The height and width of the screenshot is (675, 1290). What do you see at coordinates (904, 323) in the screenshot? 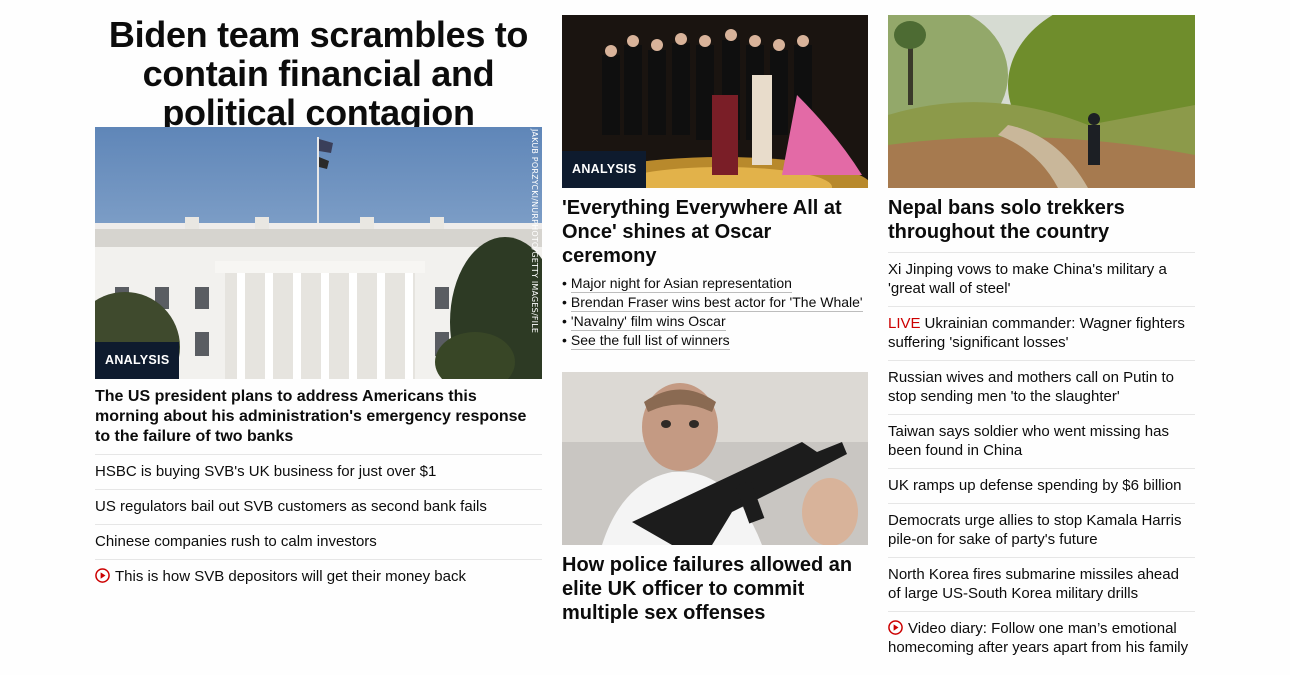
I see `live-label: LIVE` at bounding box center [904, 323].